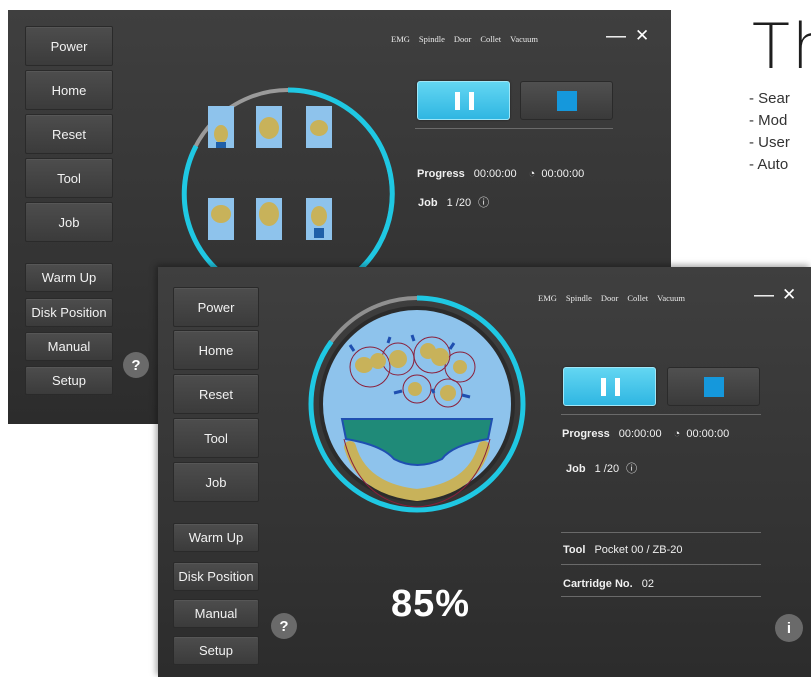  Describe the element at coordinates (769, 132) in the screenshot. I see `document-bullet-list: - Sear - Mod - User - Auto` at that location.